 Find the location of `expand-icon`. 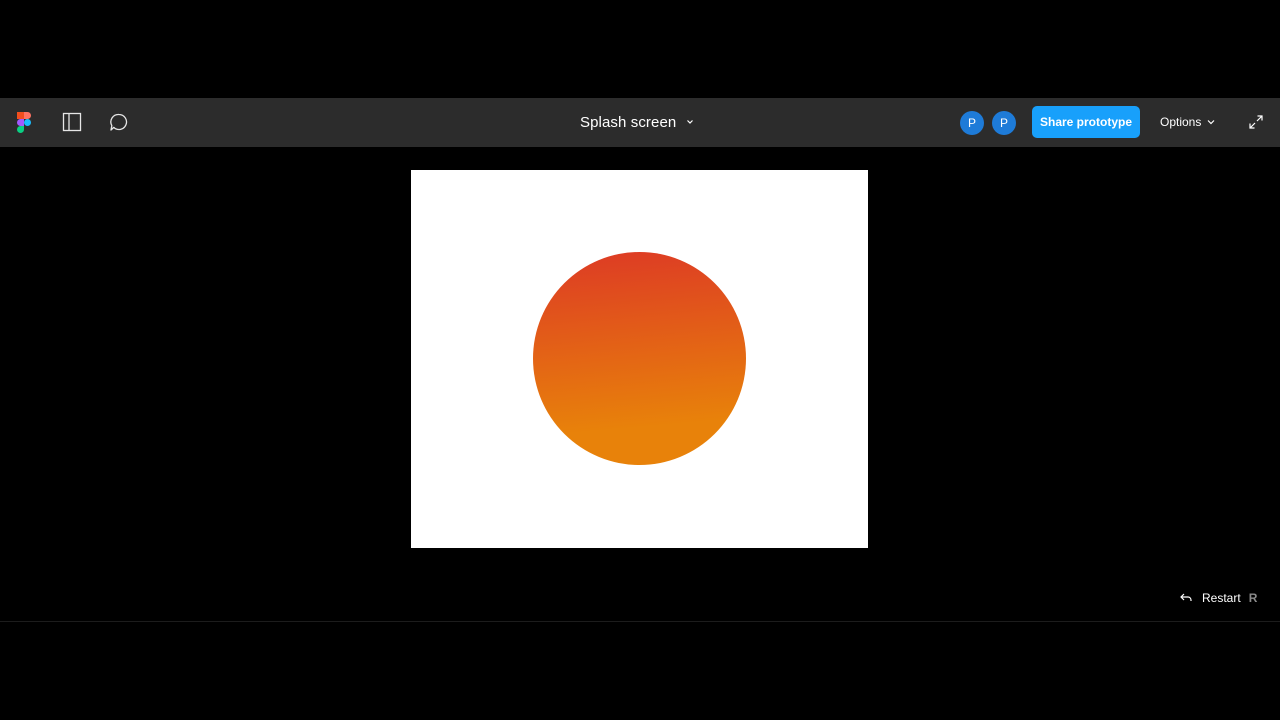

expand-icon is located at coordinates (1256, 122).